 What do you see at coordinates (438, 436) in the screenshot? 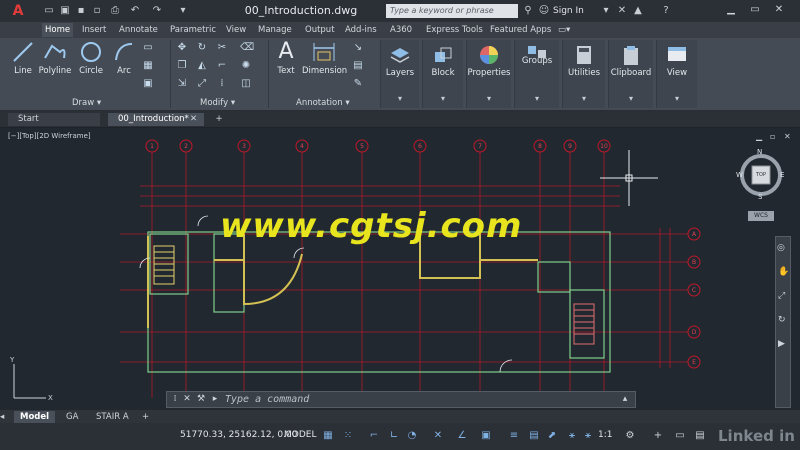
I see `isodraft-icon: ✕` at bounding box center [438, 436].